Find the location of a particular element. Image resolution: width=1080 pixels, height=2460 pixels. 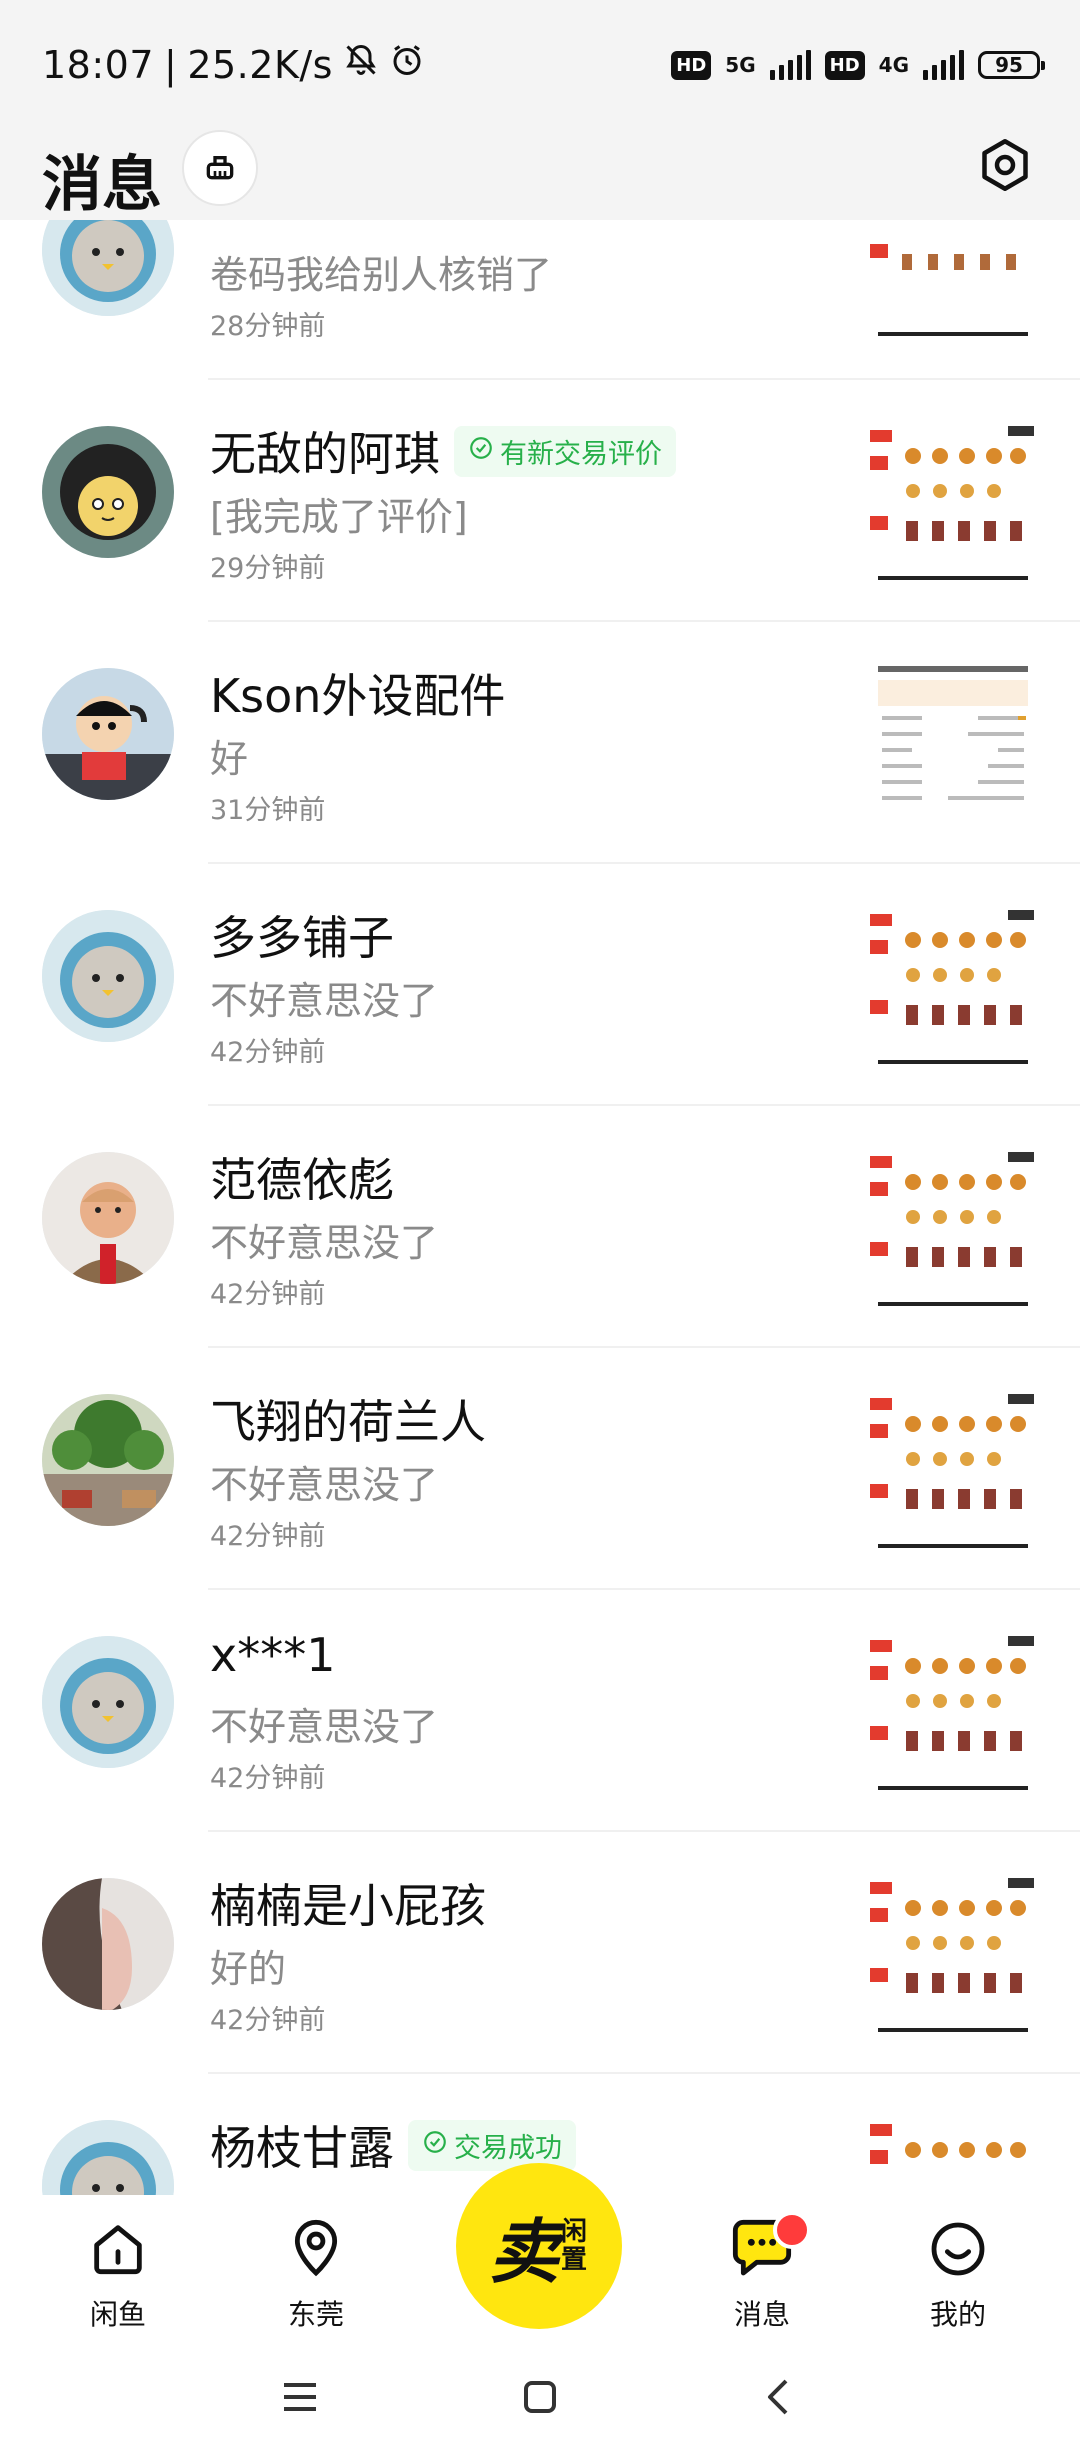

conversation-row: 多多铺子 不好意思没了 42分钟前 is located at coordinates (540, 985).